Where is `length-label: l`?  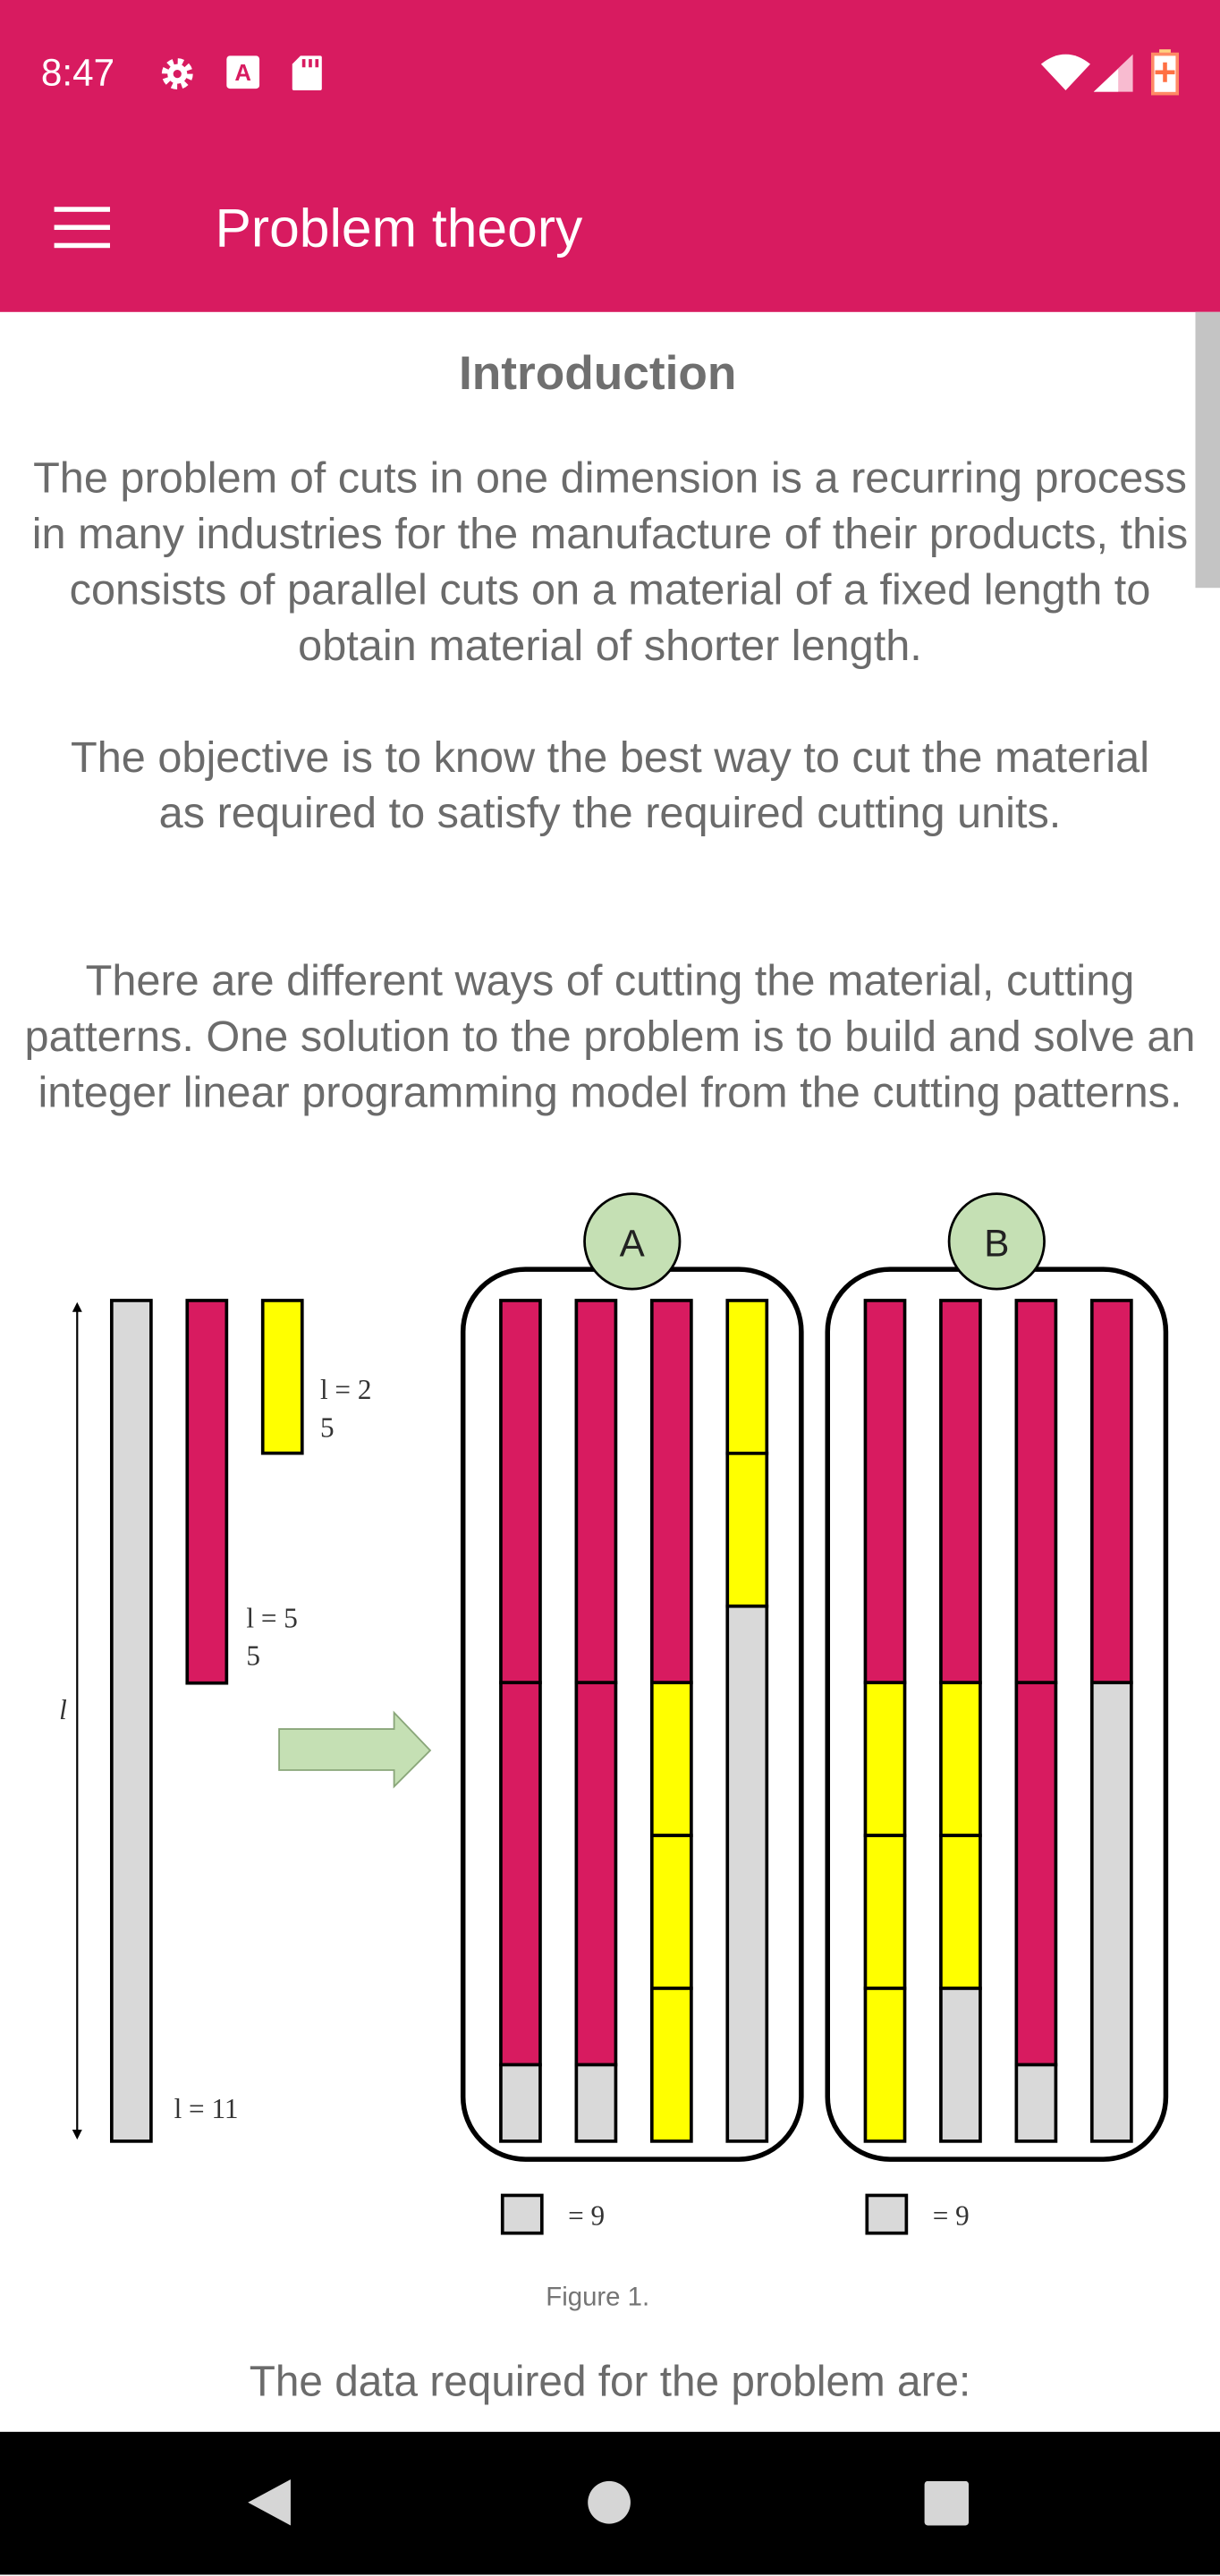 length-label: l is located at coordinates (63, 1709).